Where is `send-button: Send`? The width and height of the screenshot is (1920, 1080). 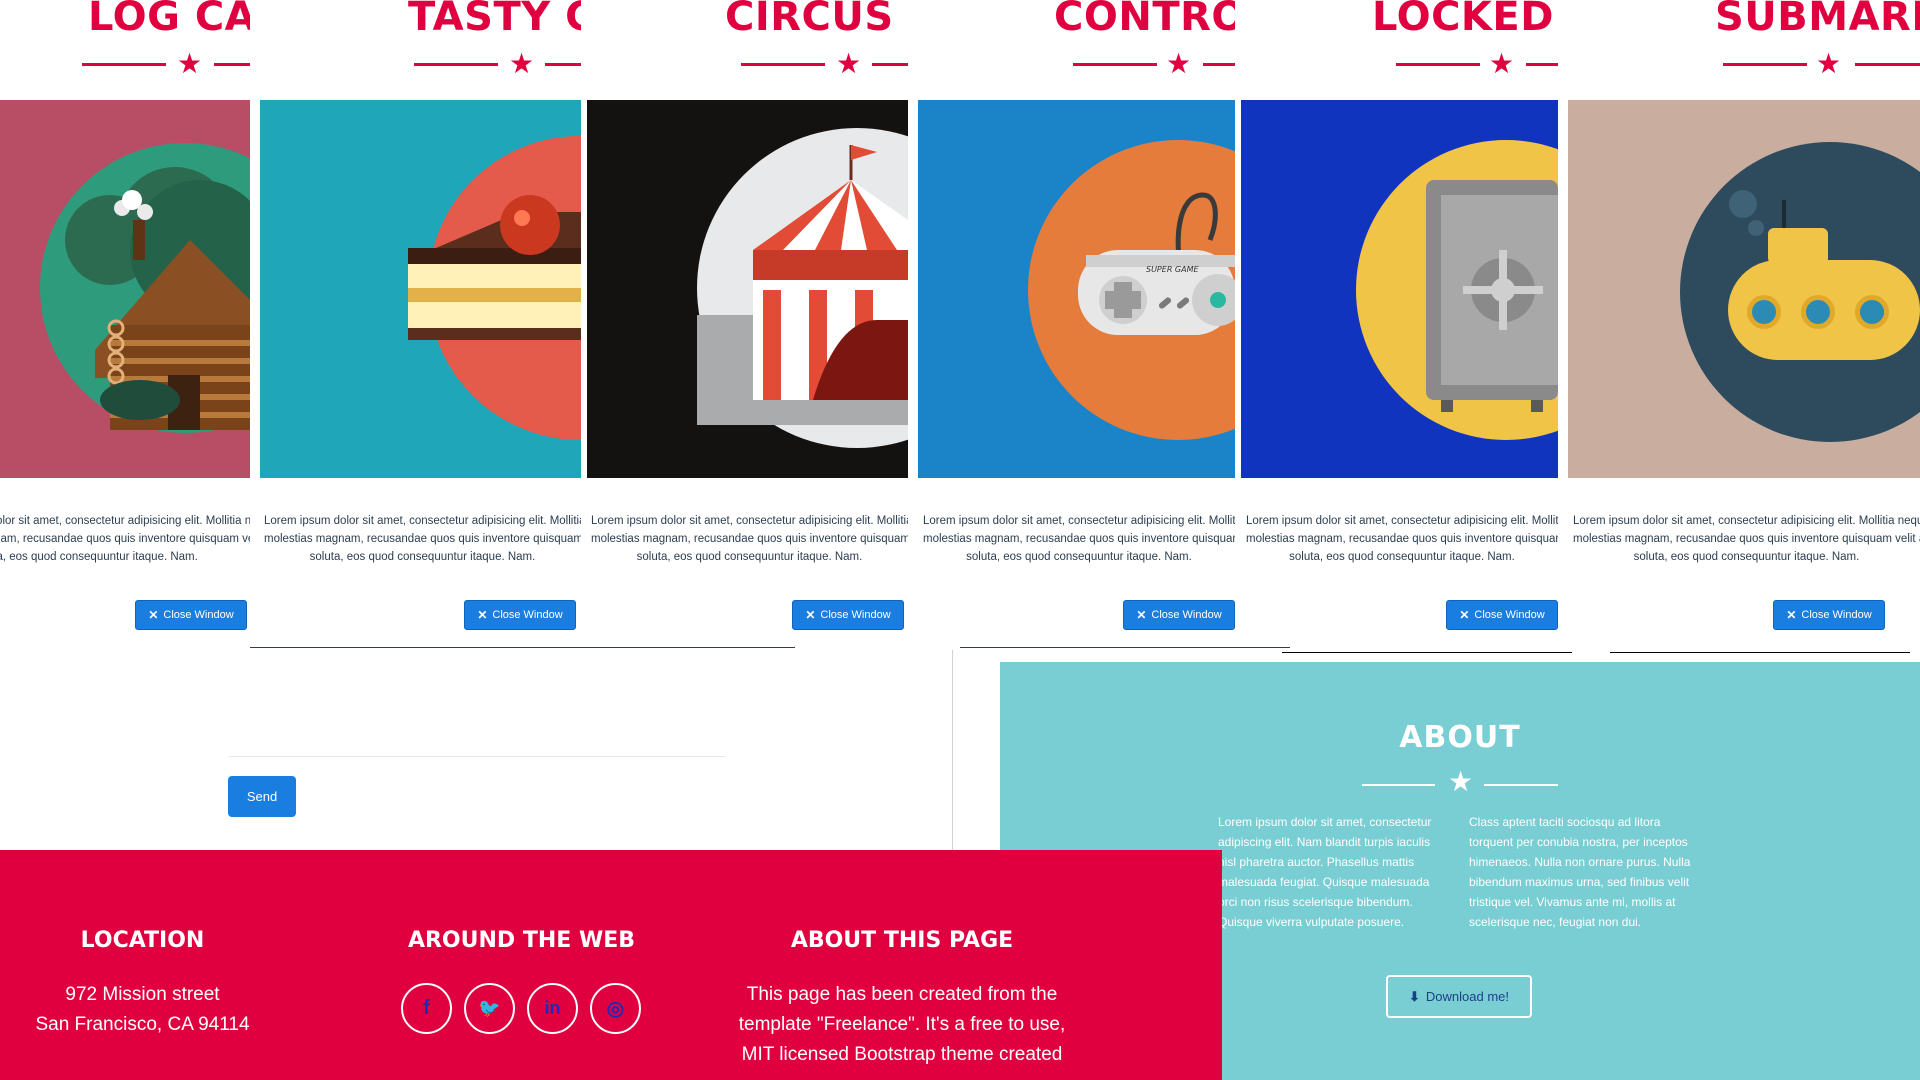
send-button: Send is located at coordinates (262, 796).